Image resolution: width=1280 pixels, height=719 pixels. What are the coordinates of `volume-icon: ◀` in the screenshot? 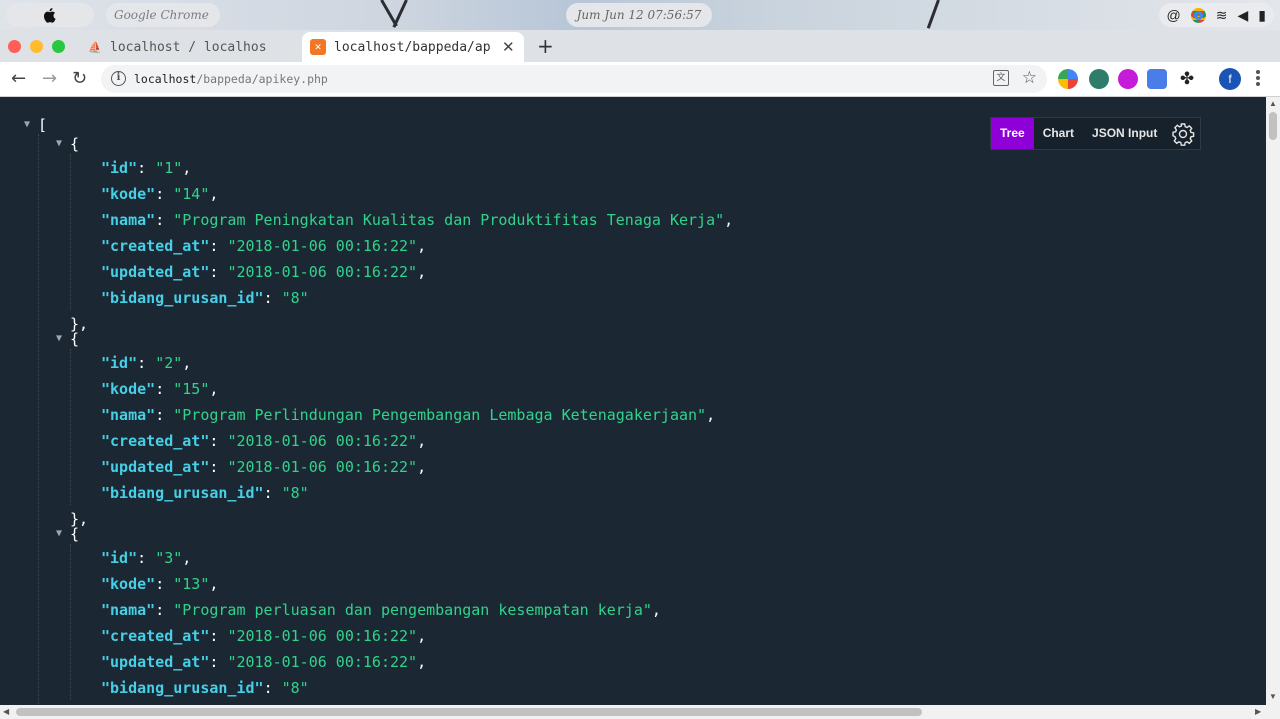 It's located at (1243, 15).